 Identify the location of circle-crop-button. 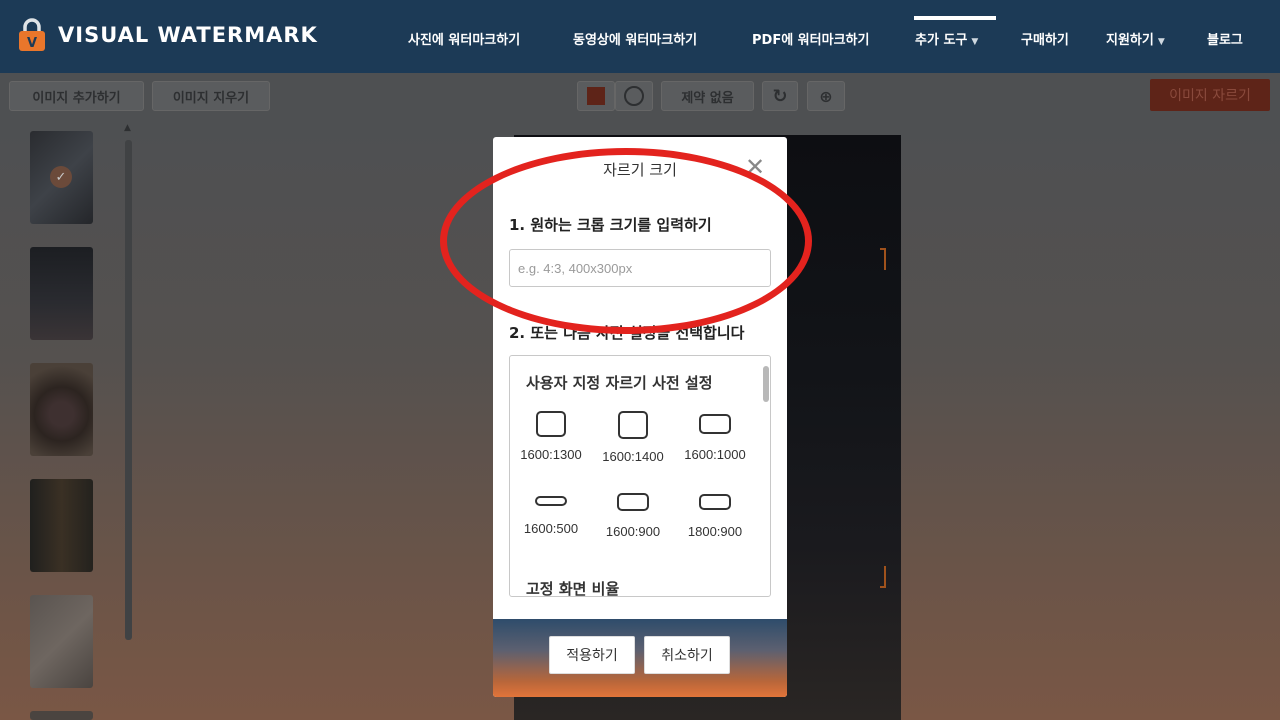
(634, 96).